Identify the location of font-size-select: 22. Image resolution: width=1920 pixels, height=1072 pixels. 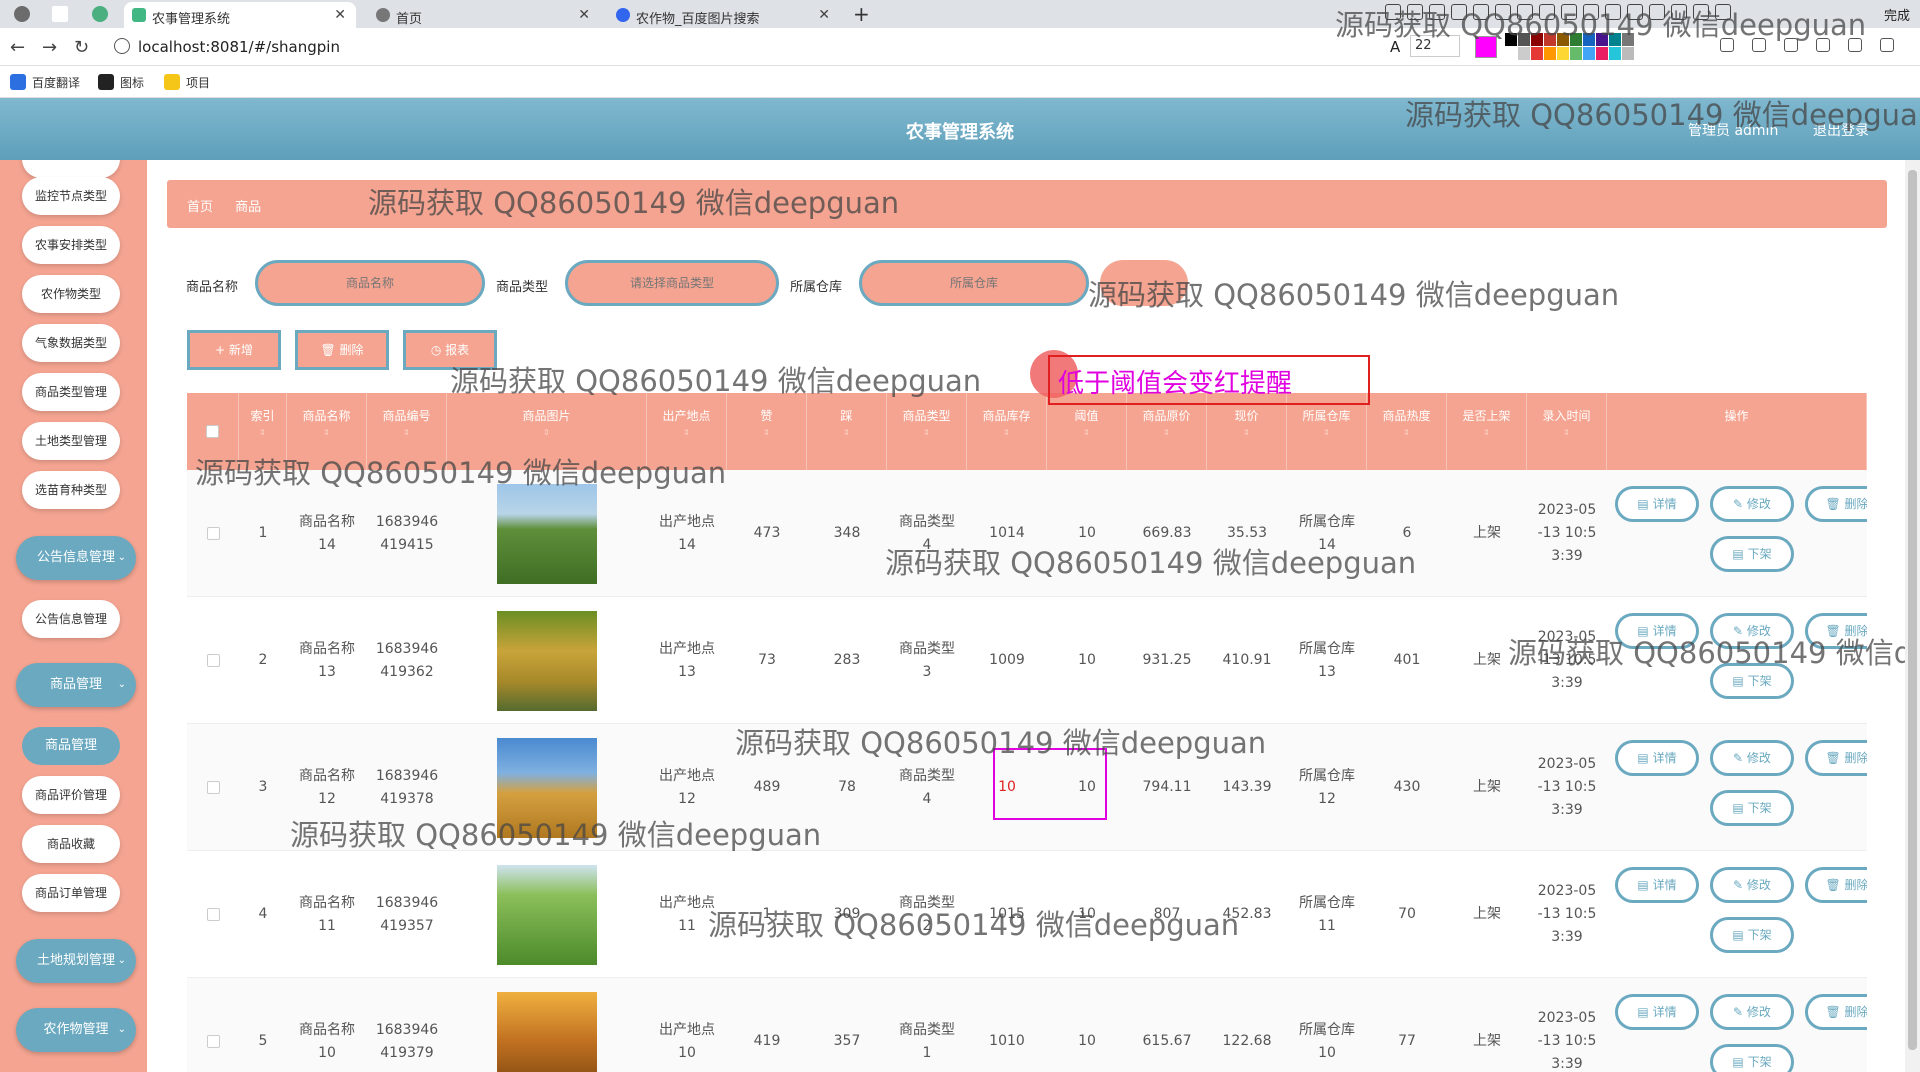
(1435, 46).